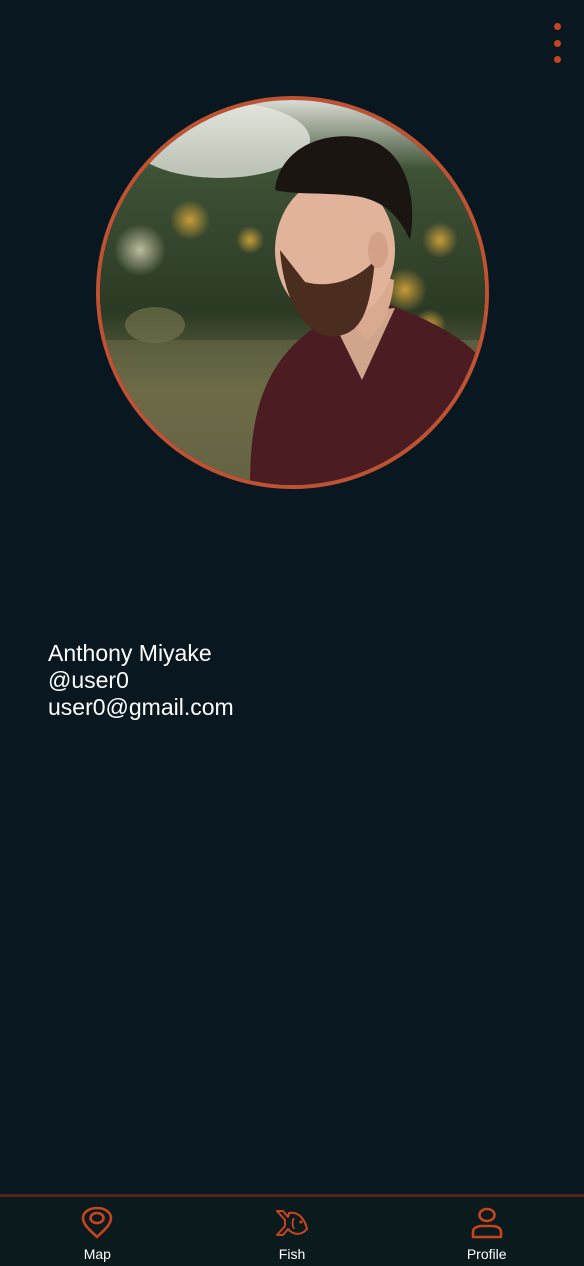 The image size is (584, 1266). I want to click on fish-icon, so click(292, 1223).